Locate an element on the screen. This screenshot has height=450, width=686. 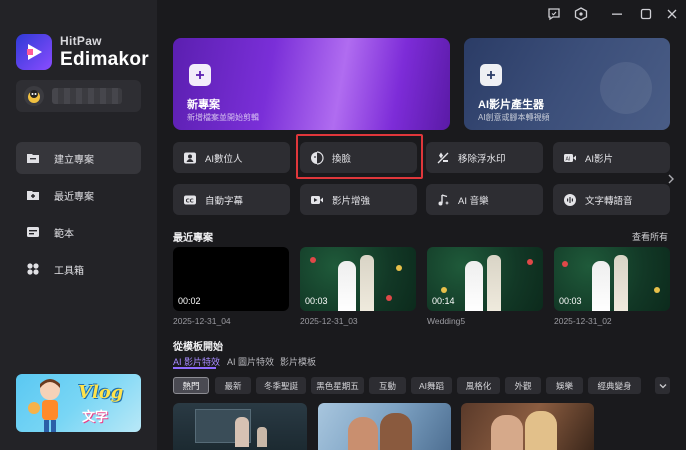
minimize-button is located at coordinates (617, 14).